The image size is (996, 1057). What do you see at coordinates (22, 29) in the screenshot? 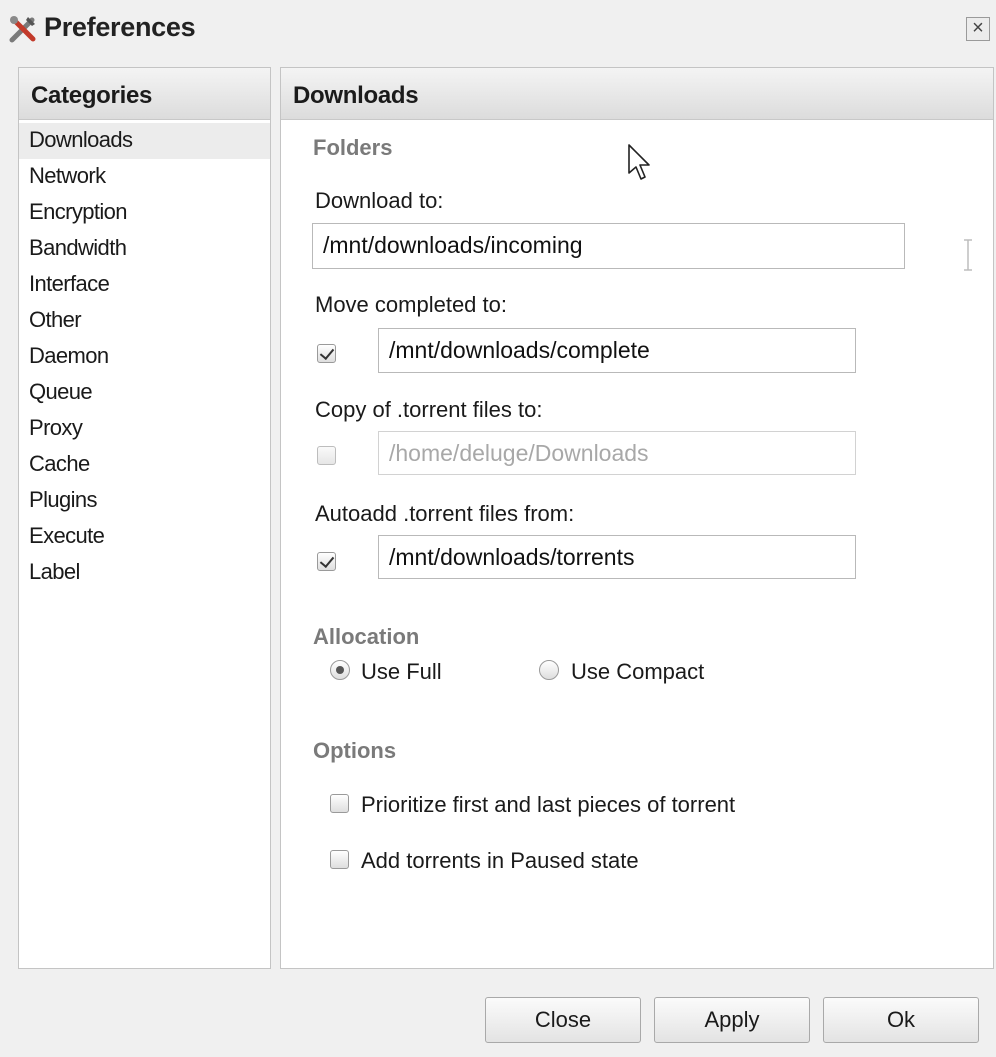
I see `tools-icon` at bounding box center [22, 29].